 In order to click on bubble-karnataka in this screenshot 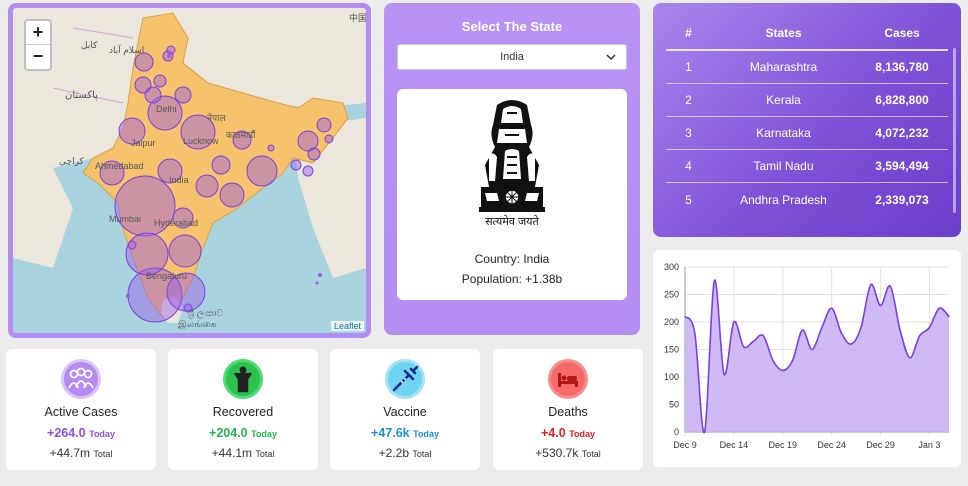, I will do `click(147, 254)`.